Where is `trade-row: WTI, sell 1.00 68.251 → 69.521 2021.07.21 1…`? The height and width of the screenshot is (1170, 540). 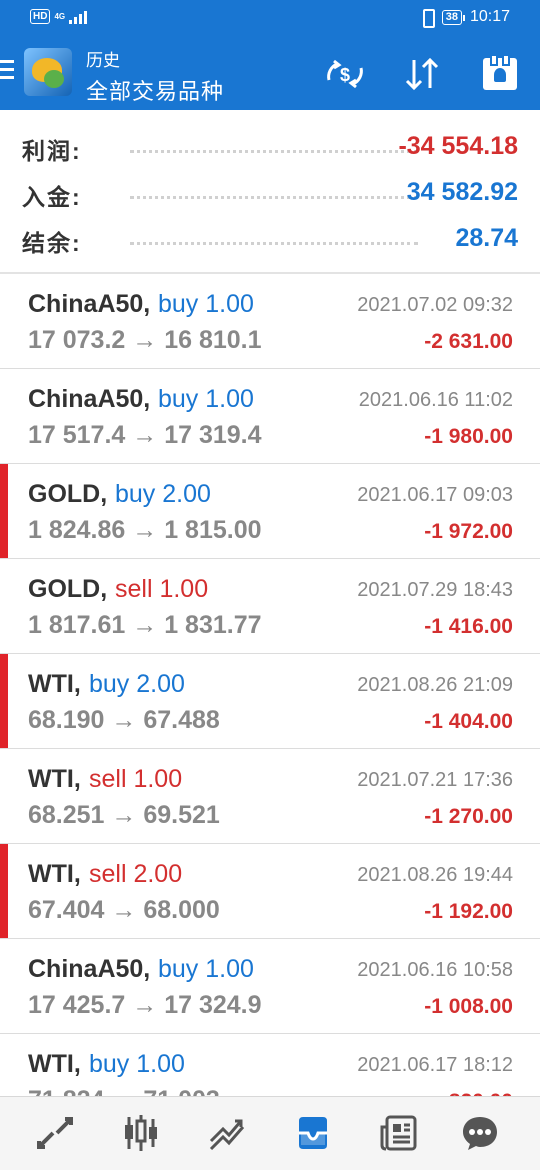
trade-row: WTI, sell 1.00 68.251 → 69.521 2021.07.21 1… is located at coordinates (270, 796).